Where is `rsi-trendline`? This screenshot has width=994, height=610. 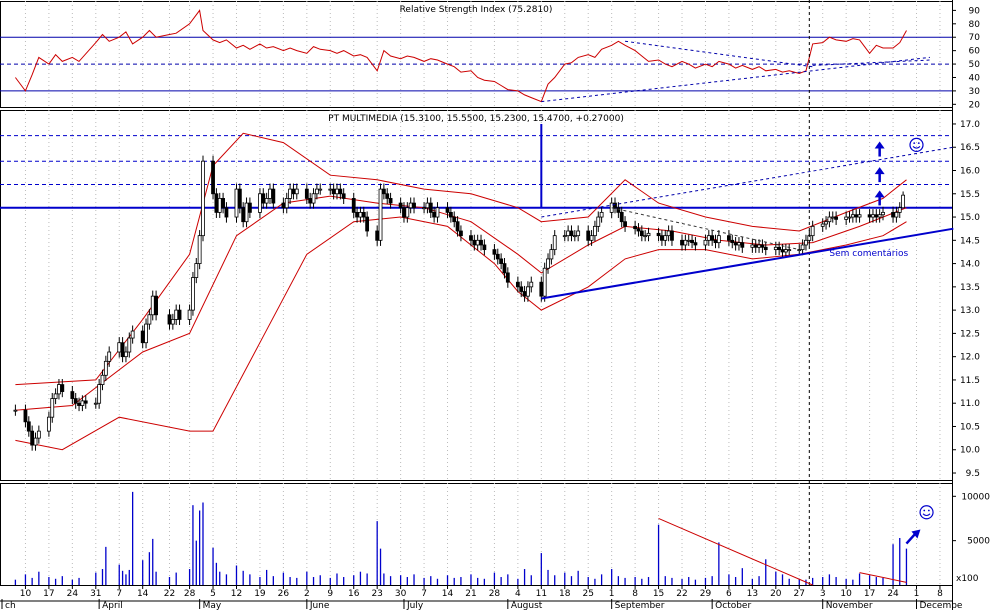
rsi-trendline is located at coordinates (871, 62).